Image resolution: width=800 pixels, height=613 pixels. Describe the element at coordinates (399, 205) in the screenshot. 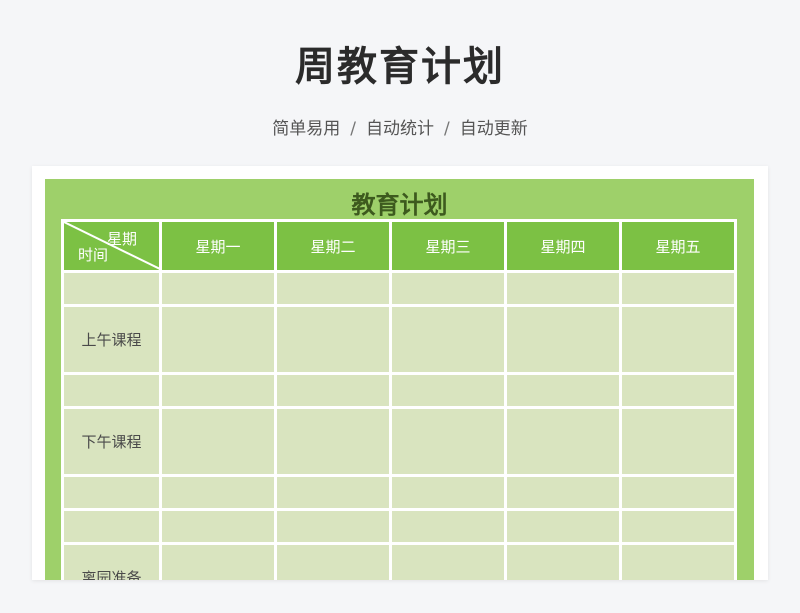

I see `sheet-title: 教育计划` at that location.